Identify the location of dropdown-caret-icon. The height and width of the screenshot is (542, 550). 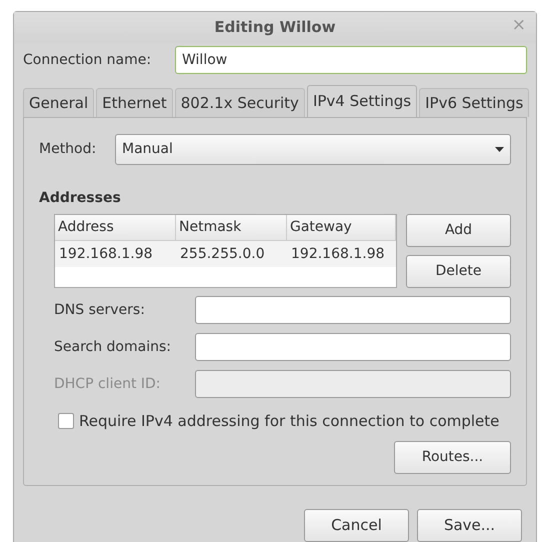
(499, 149).